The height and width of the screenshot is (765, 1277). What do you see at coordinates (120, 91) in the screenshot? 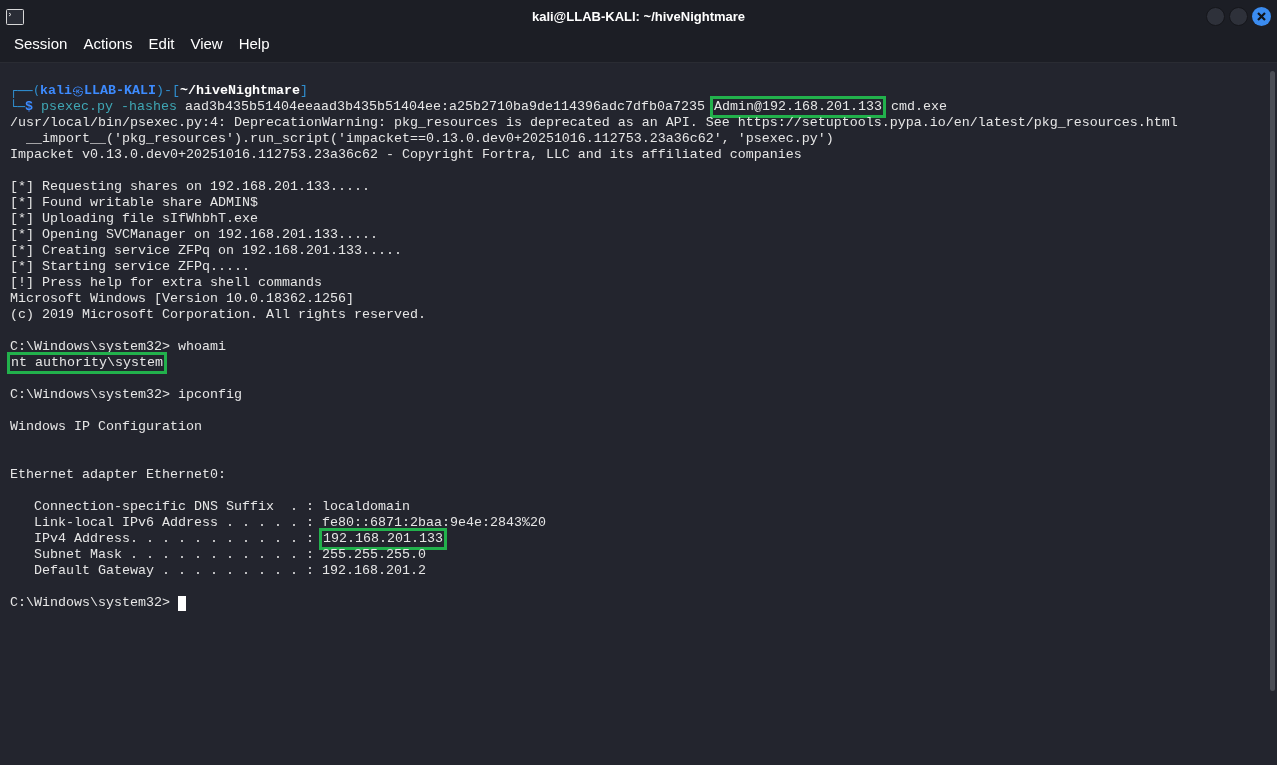
I see `prompt-host: LLAB-KALI` at bounding box center [120, 91].